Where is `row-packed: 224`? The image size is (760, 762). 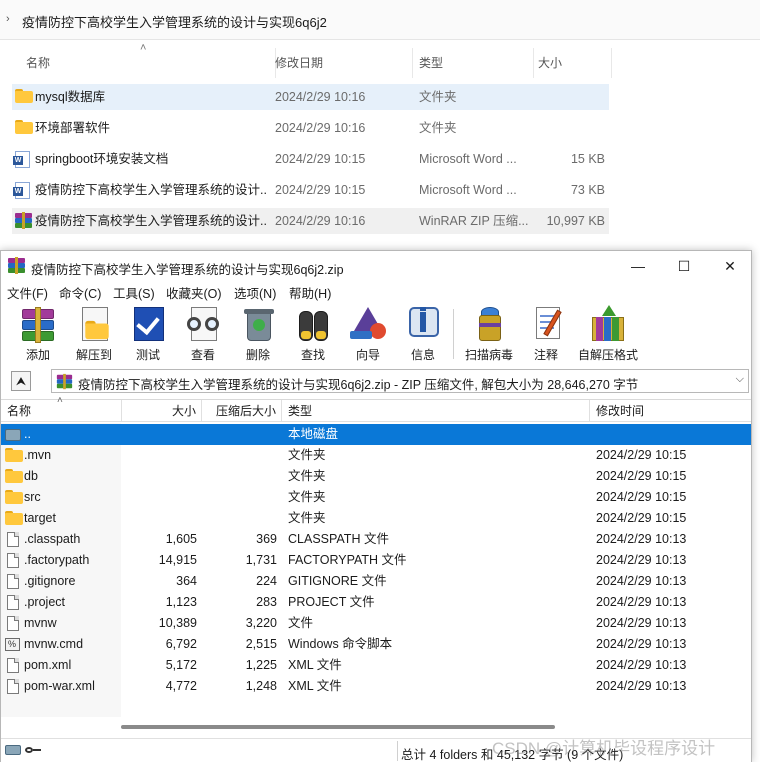 row-packed: 224 is located at coordinates (266, 581).